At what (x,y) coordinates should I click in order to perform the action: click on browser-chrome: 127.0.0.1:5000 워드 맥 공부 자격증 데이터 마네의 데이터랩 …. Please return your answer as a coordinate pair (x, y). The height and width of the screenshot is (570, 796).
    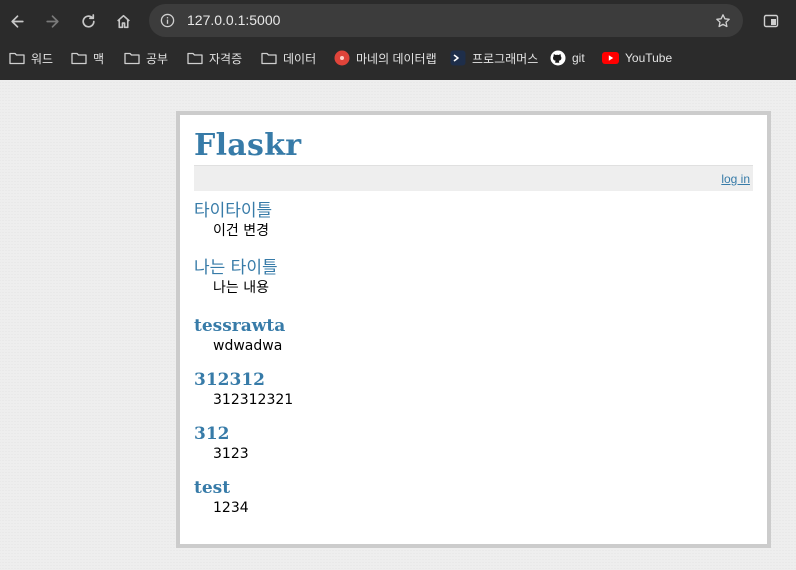
    Looking at the image, I should click on (398, 40).